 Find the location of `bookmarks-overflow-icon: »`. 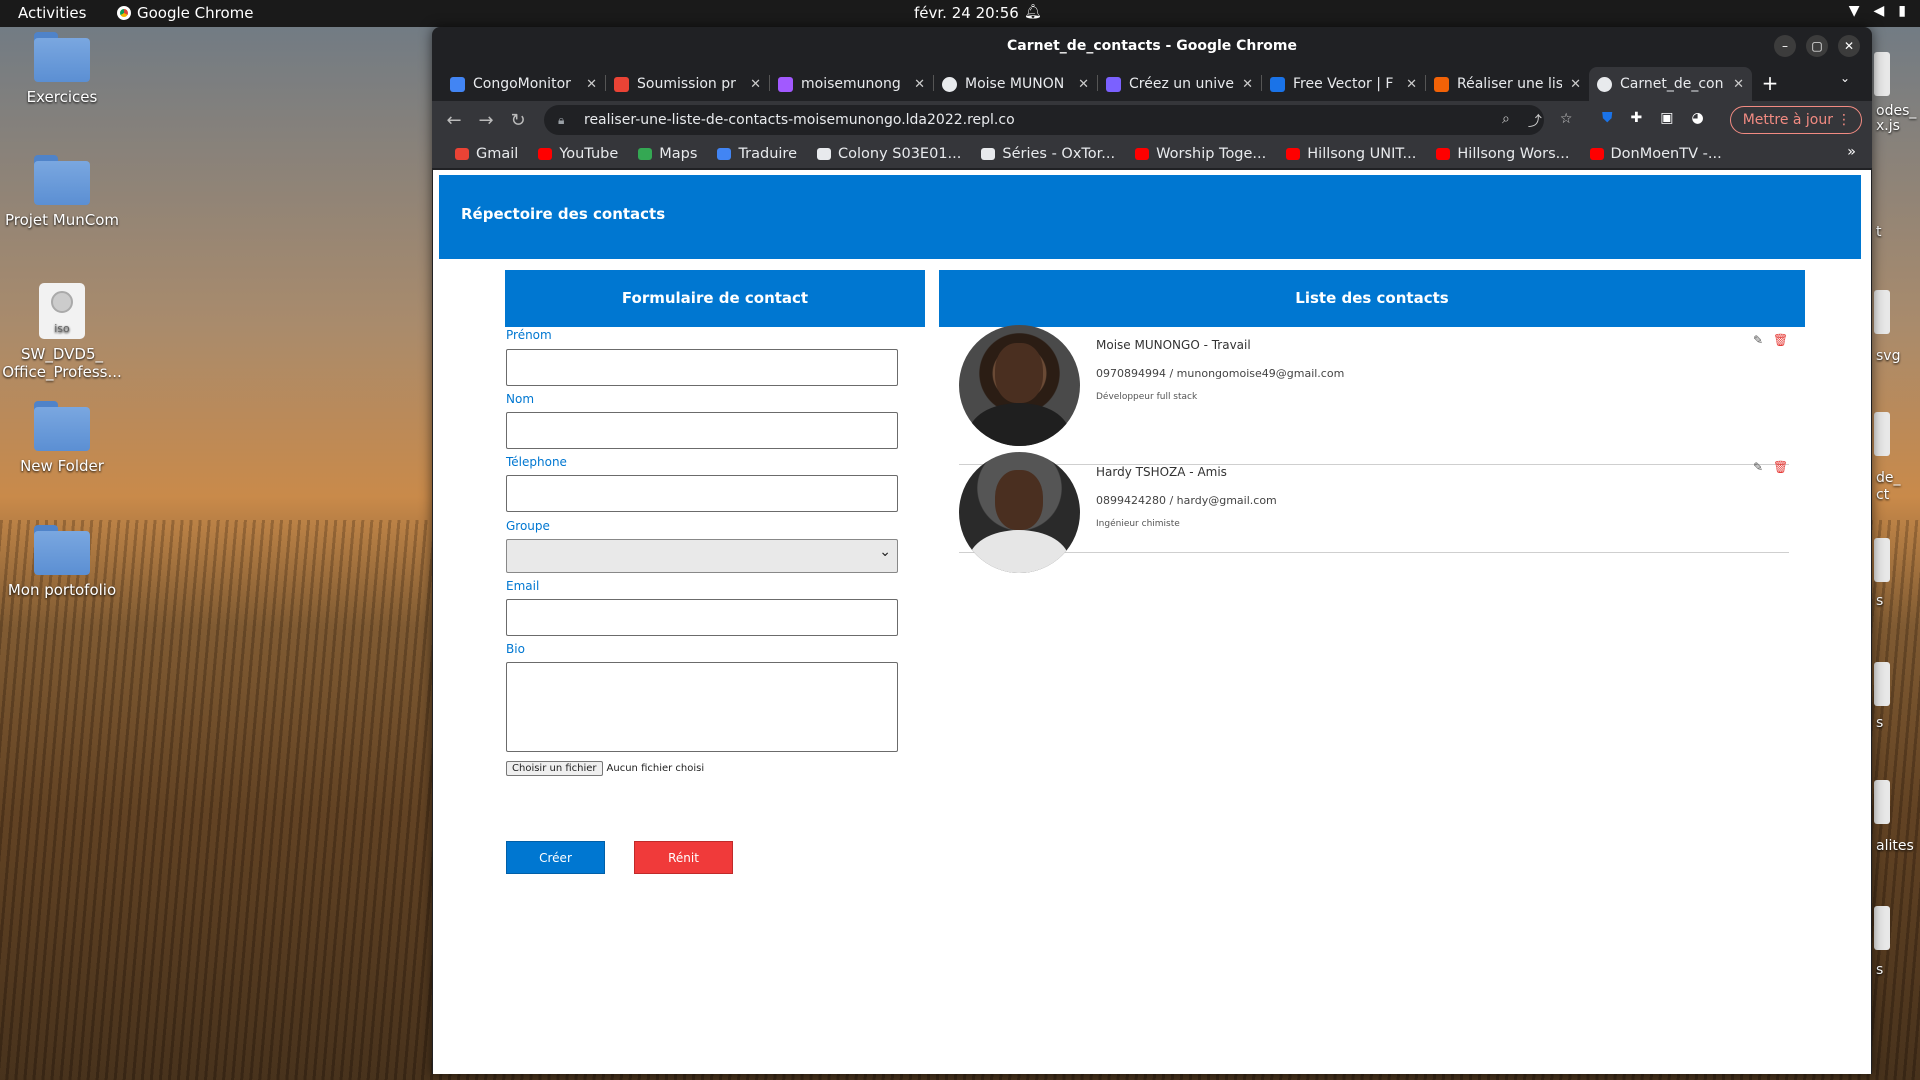

bookmarks-overflow-icon: » is located at coordinates (1851, 152).